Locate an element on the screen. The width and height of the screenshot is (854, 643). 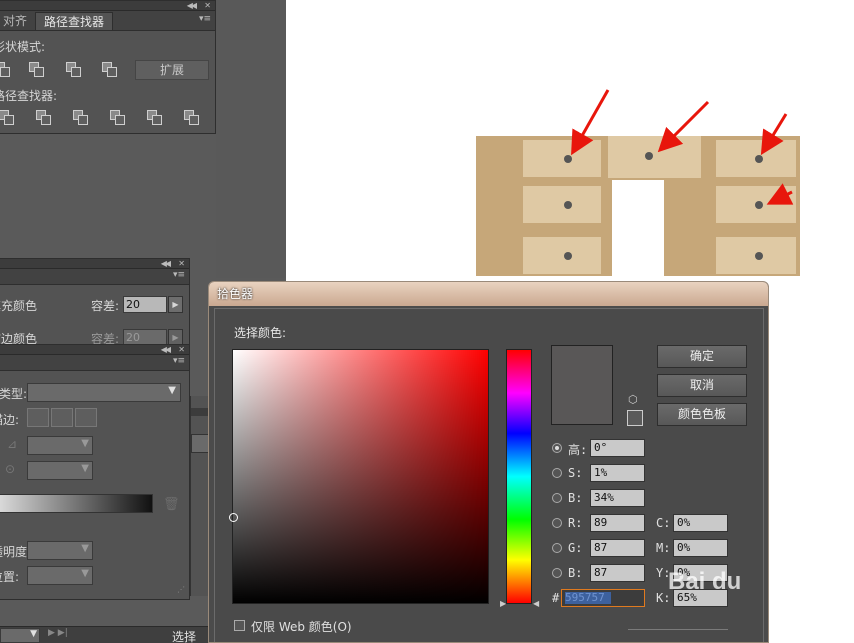
color-swatches-button: 颜色色板 is located at coordinates (702, 414).